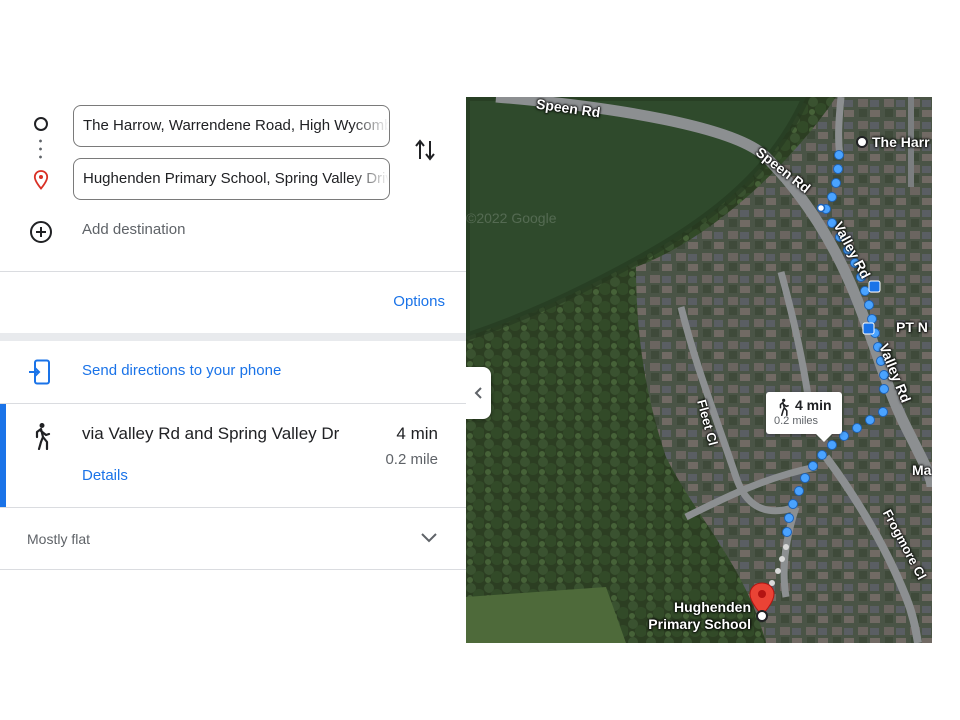  What do you see at coordinates (429, 538) in the screenshot?
I see `chevron-down-icon` at bounding box center [429, 538].